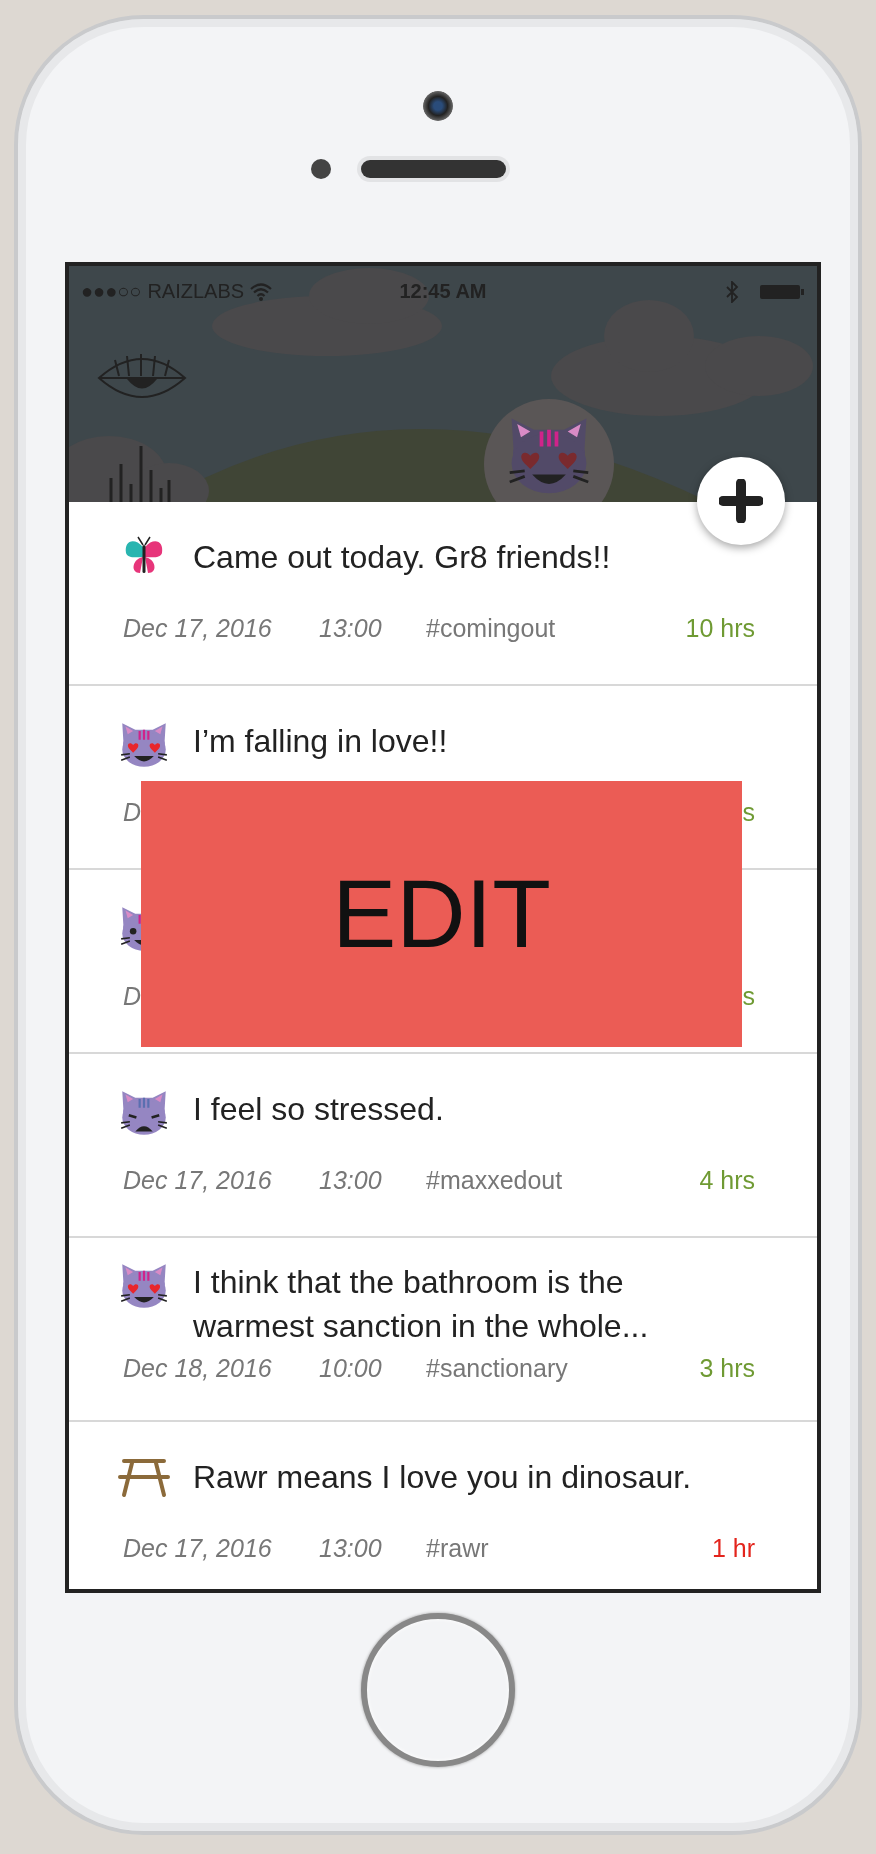  What do you see at coordinates (733, 1548) in the screenshot?
I see `post-age: 1 hr` at bounding box center [733, 1548].